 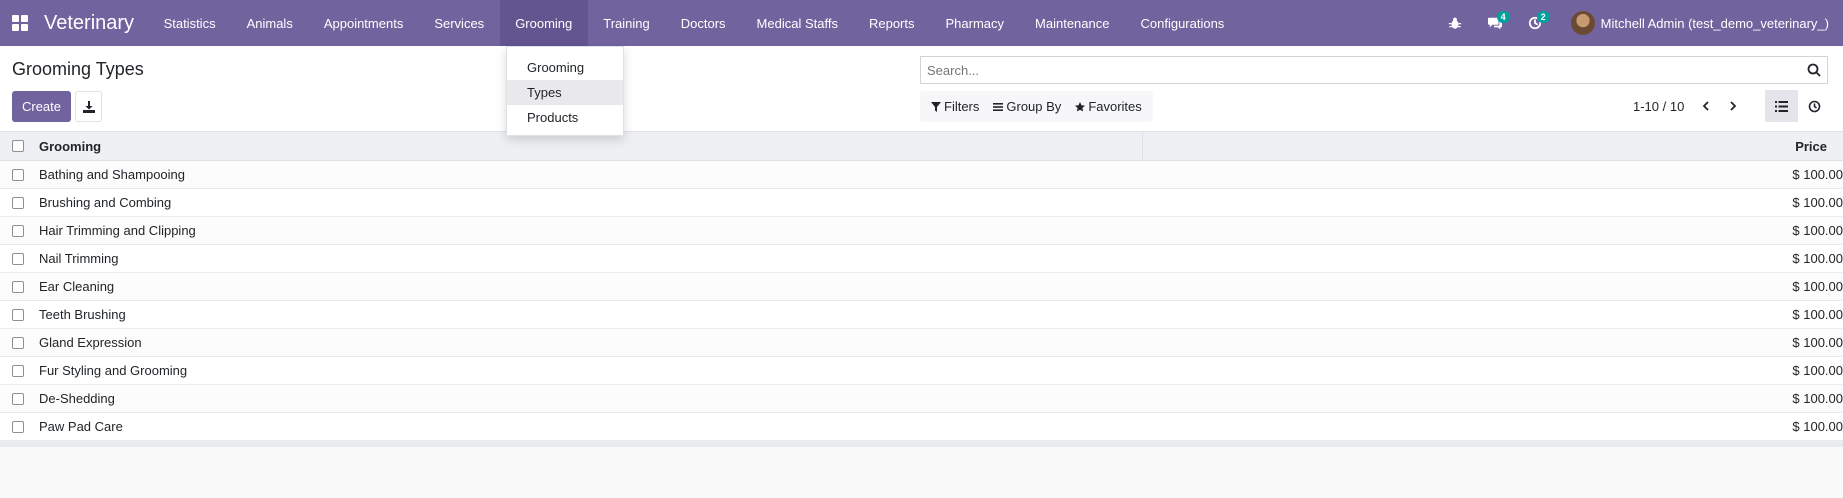 I want to click on list-icon, so click(x=1781, y=106).